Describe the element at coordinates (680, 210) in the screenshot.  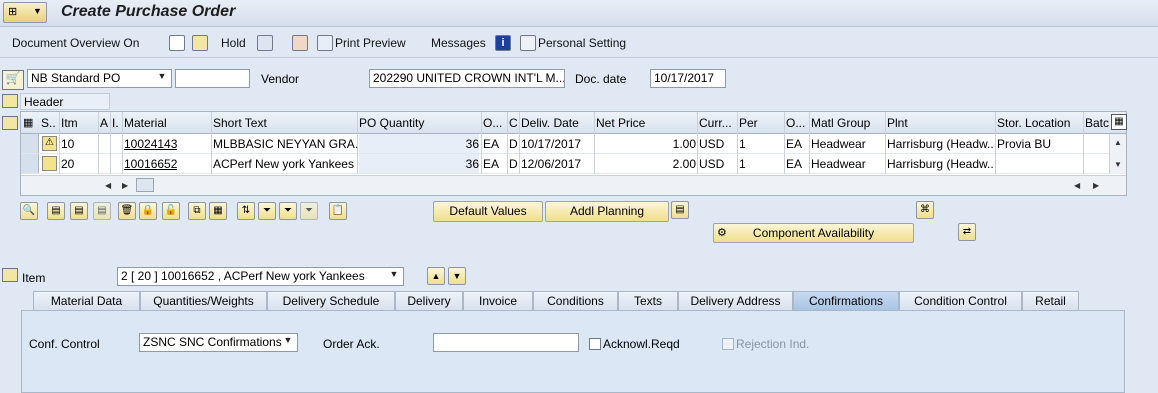
I see `planning-icon: ▤` at that location.